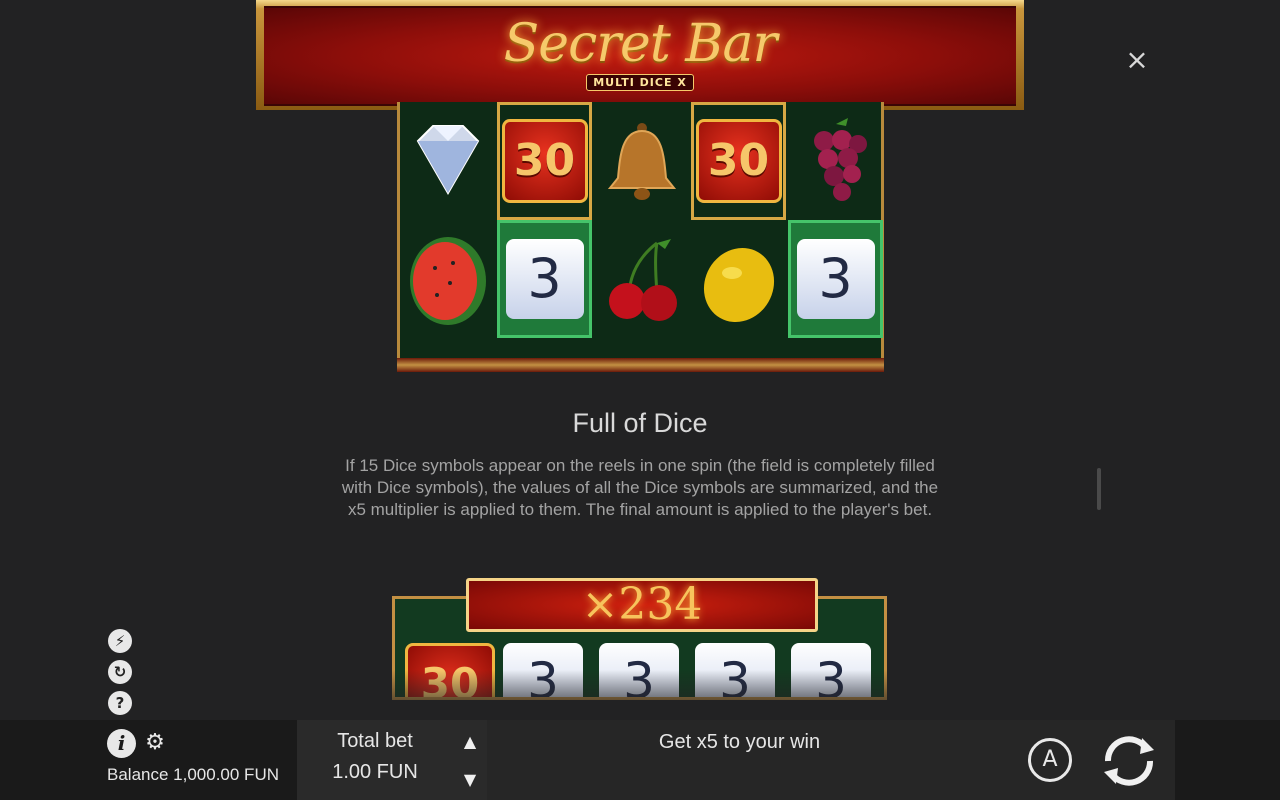 The height and width of the screenshot is (800, 1280). I want to click on reel-grid-illustration: 30 30 3 3, so click(640, 237).